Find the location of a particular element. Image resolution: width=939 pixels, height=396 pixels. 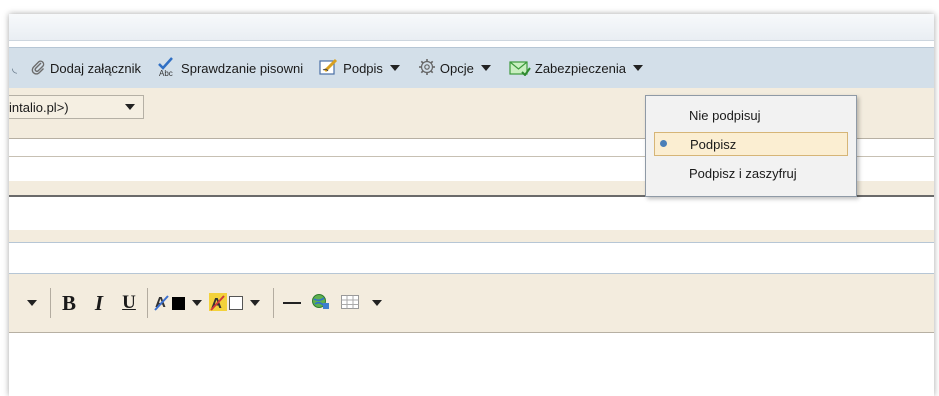

security-menu: Nie podpisuj Podpisz Podpisz i zaszyfruj is located at coordinates (751, 146).